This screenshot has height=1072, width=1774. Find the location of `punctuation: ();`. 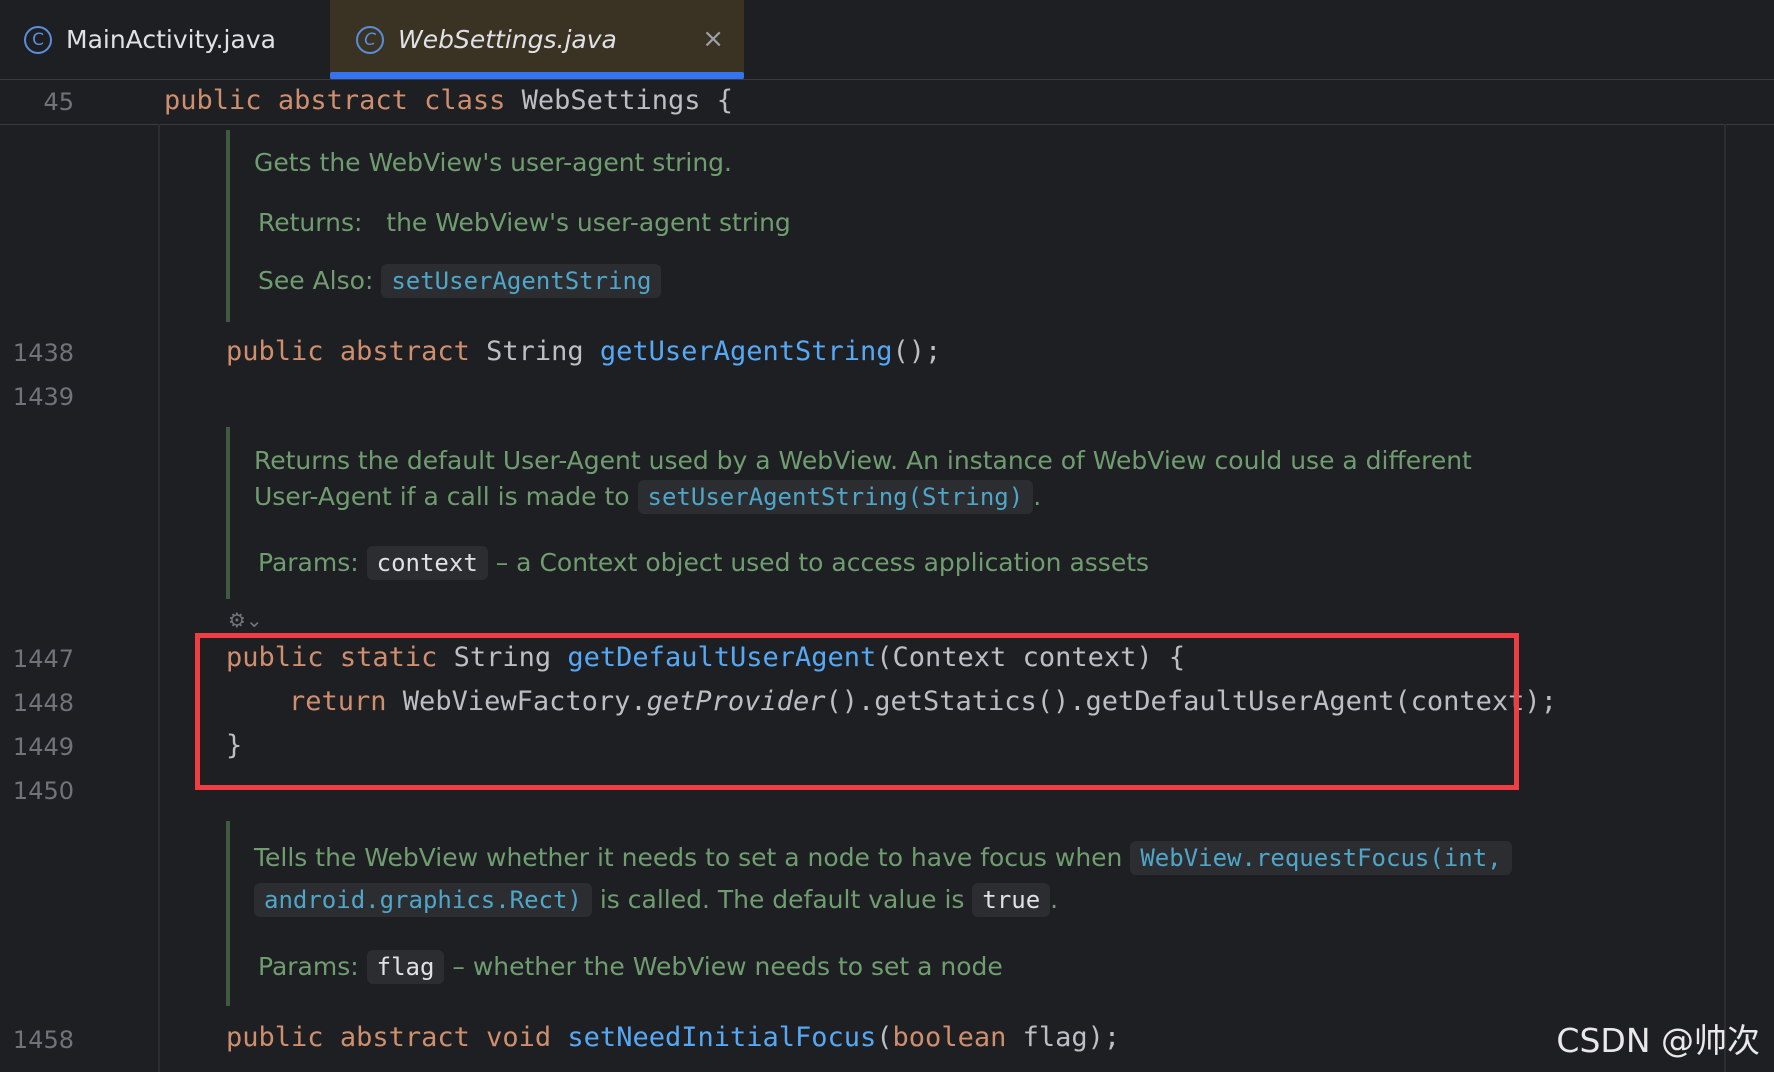

punctuation: (); is located at coordinates (917, 351).